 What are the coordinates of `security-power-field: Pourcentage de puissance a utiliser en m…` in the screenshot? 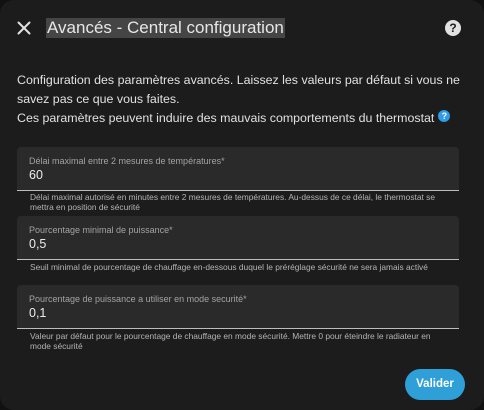 It's located at (238, 307).